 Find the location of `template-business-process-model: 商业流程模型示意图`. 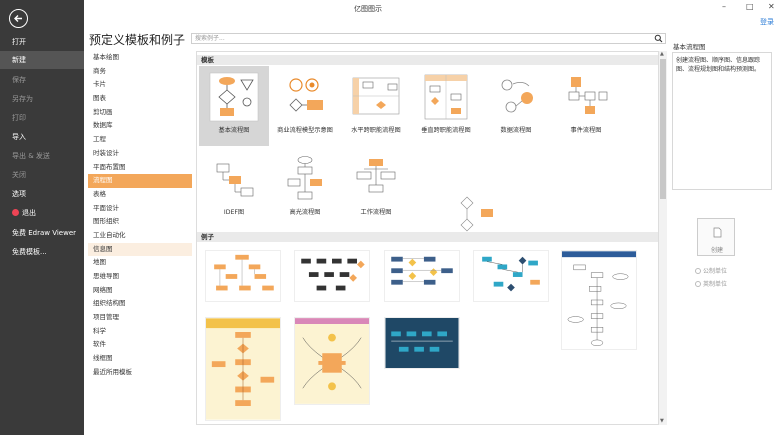

template-business-process-model: 商业流程模型示意图 is located at coordinates (305, 106).